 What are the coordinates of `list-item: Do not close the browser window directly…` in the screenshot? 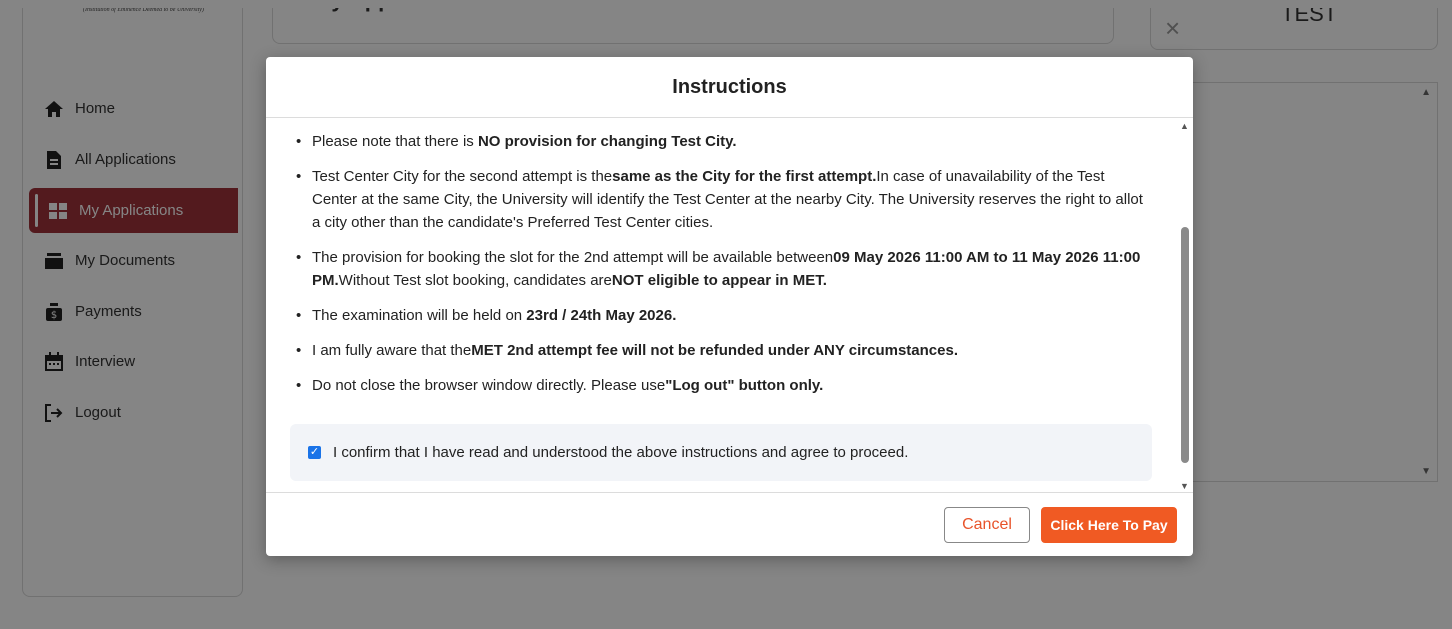 It's located at (721, 385).